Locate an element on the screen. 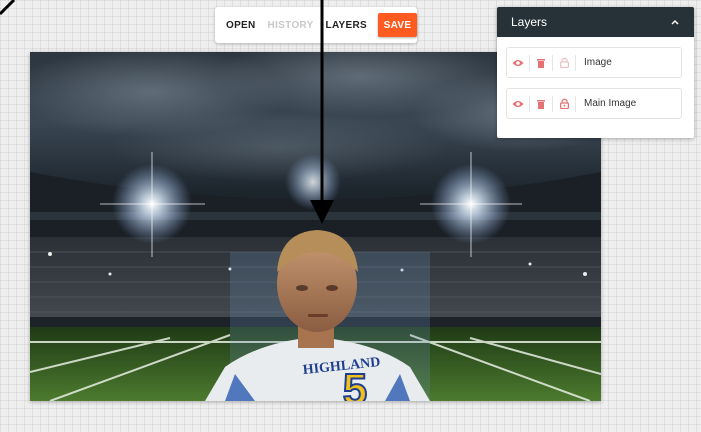  save-button: SAVE is located at coordinates (397, 25).